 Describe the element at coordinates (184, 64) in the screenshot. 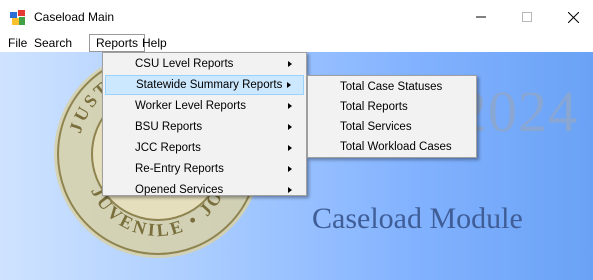

I see `menu-item-label: CSU Level Reports` at that location.